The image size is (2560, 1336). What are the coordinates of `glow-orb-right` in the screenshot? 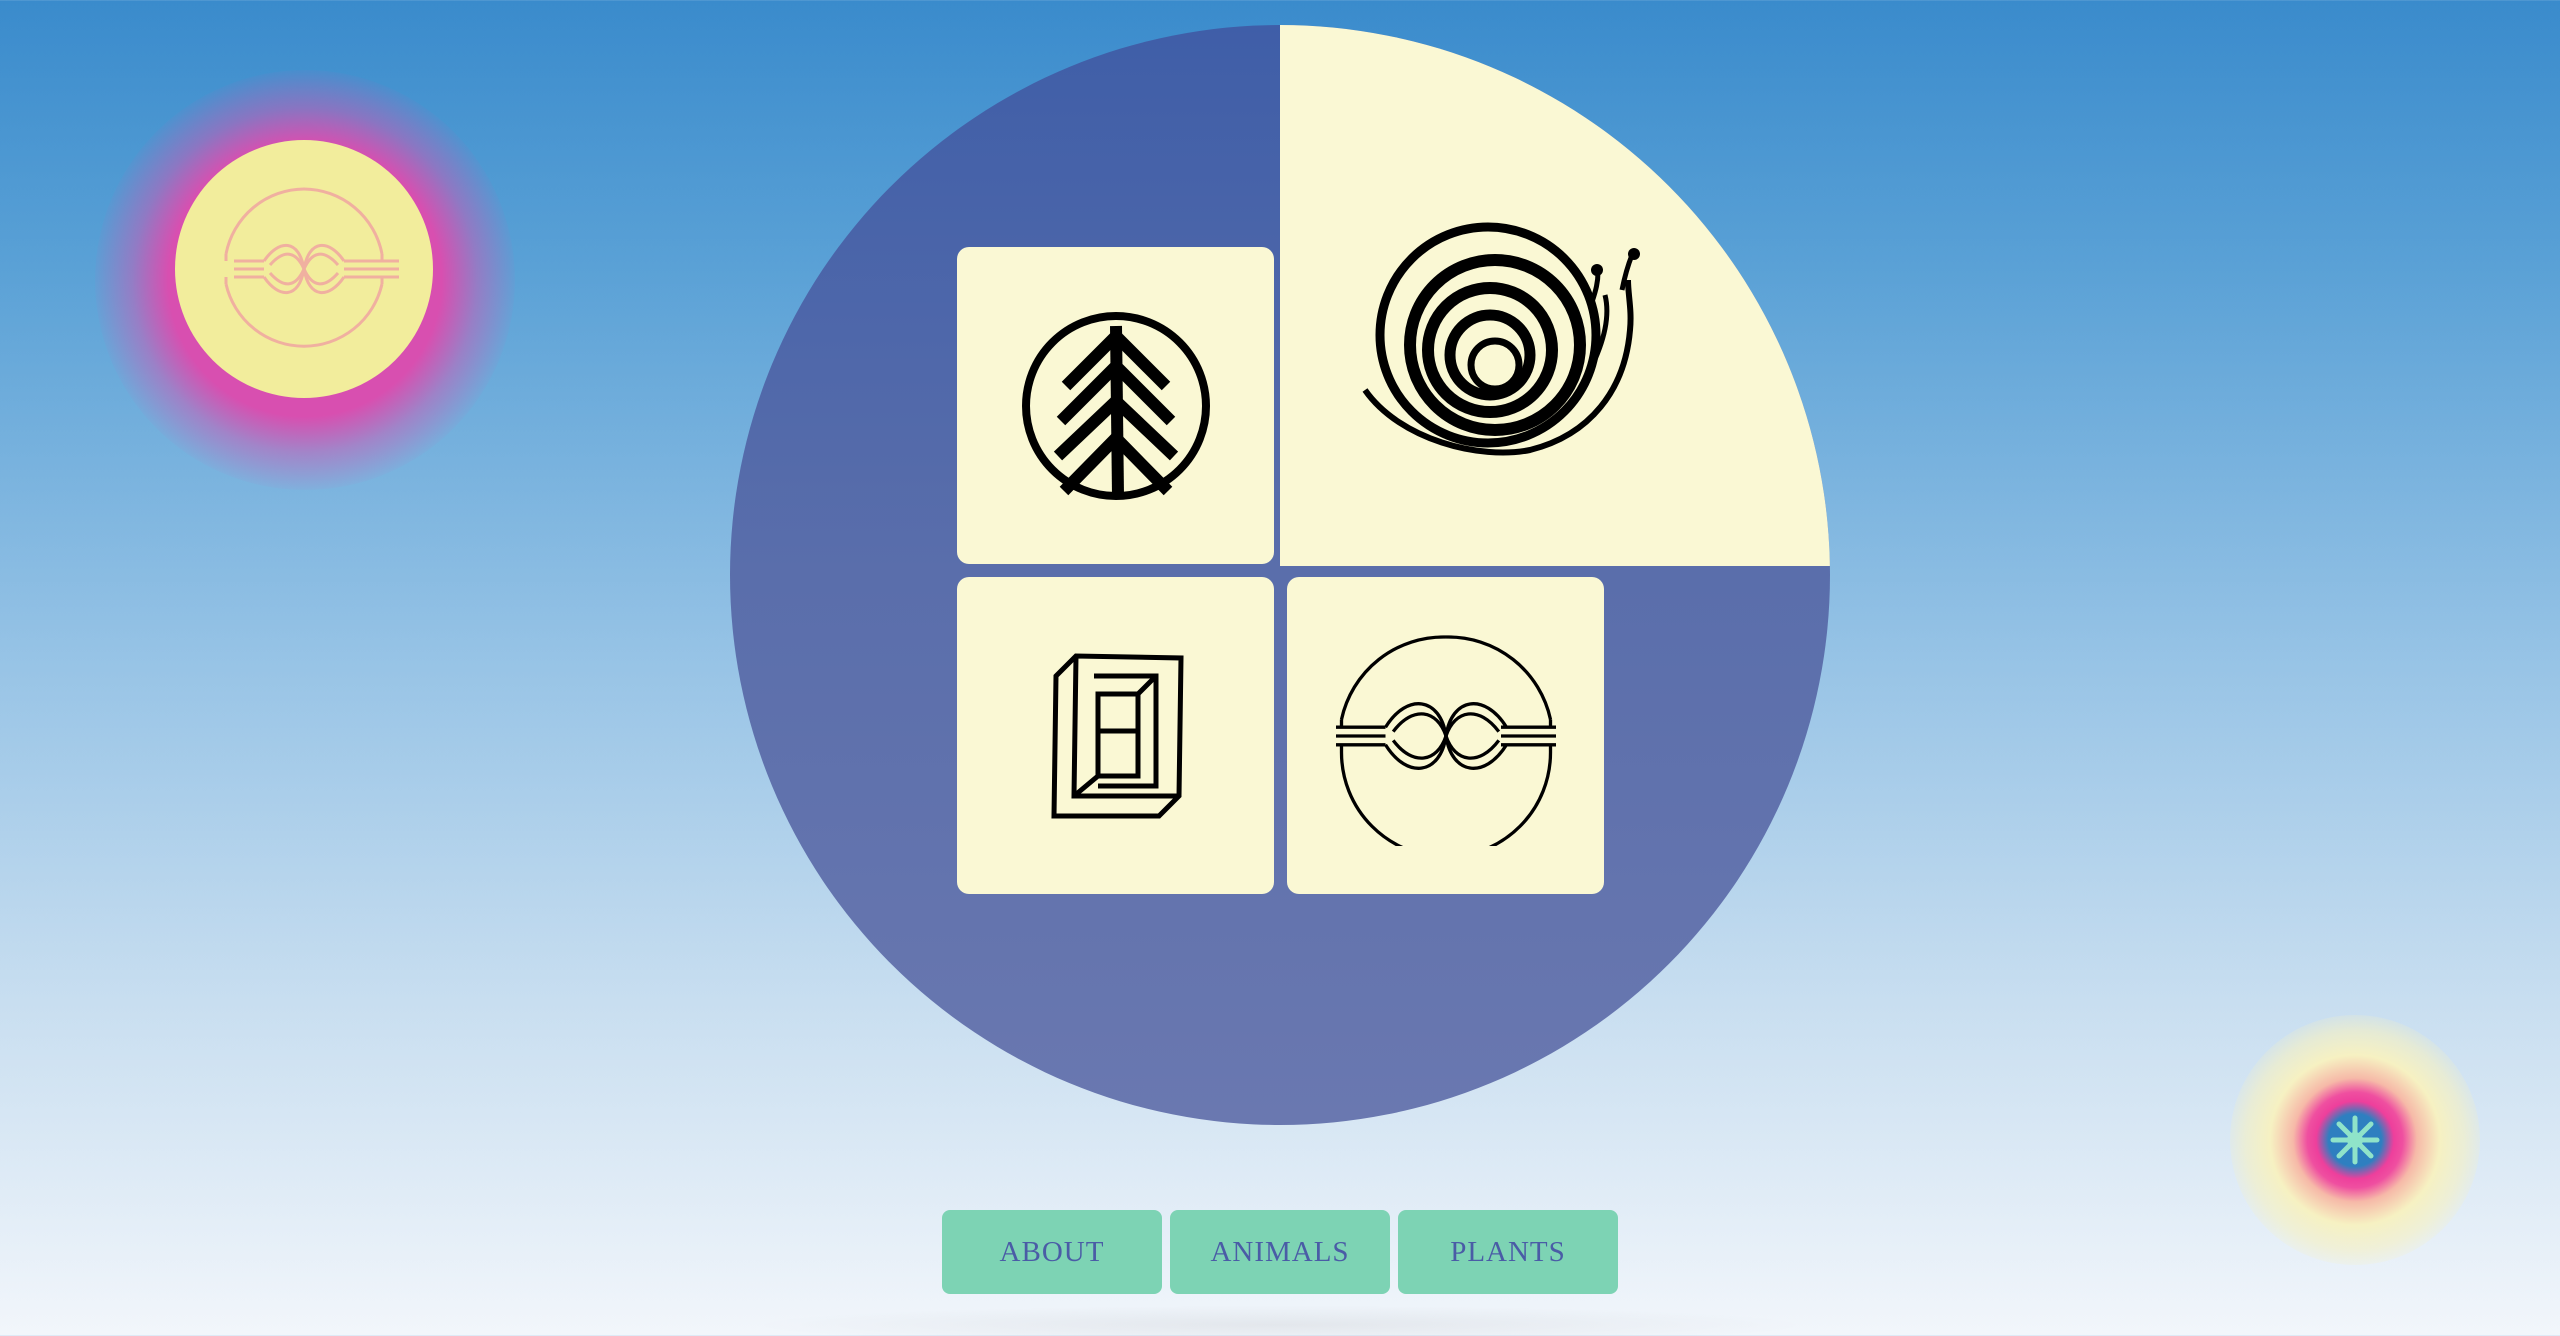 It's located at (2355, 1140).